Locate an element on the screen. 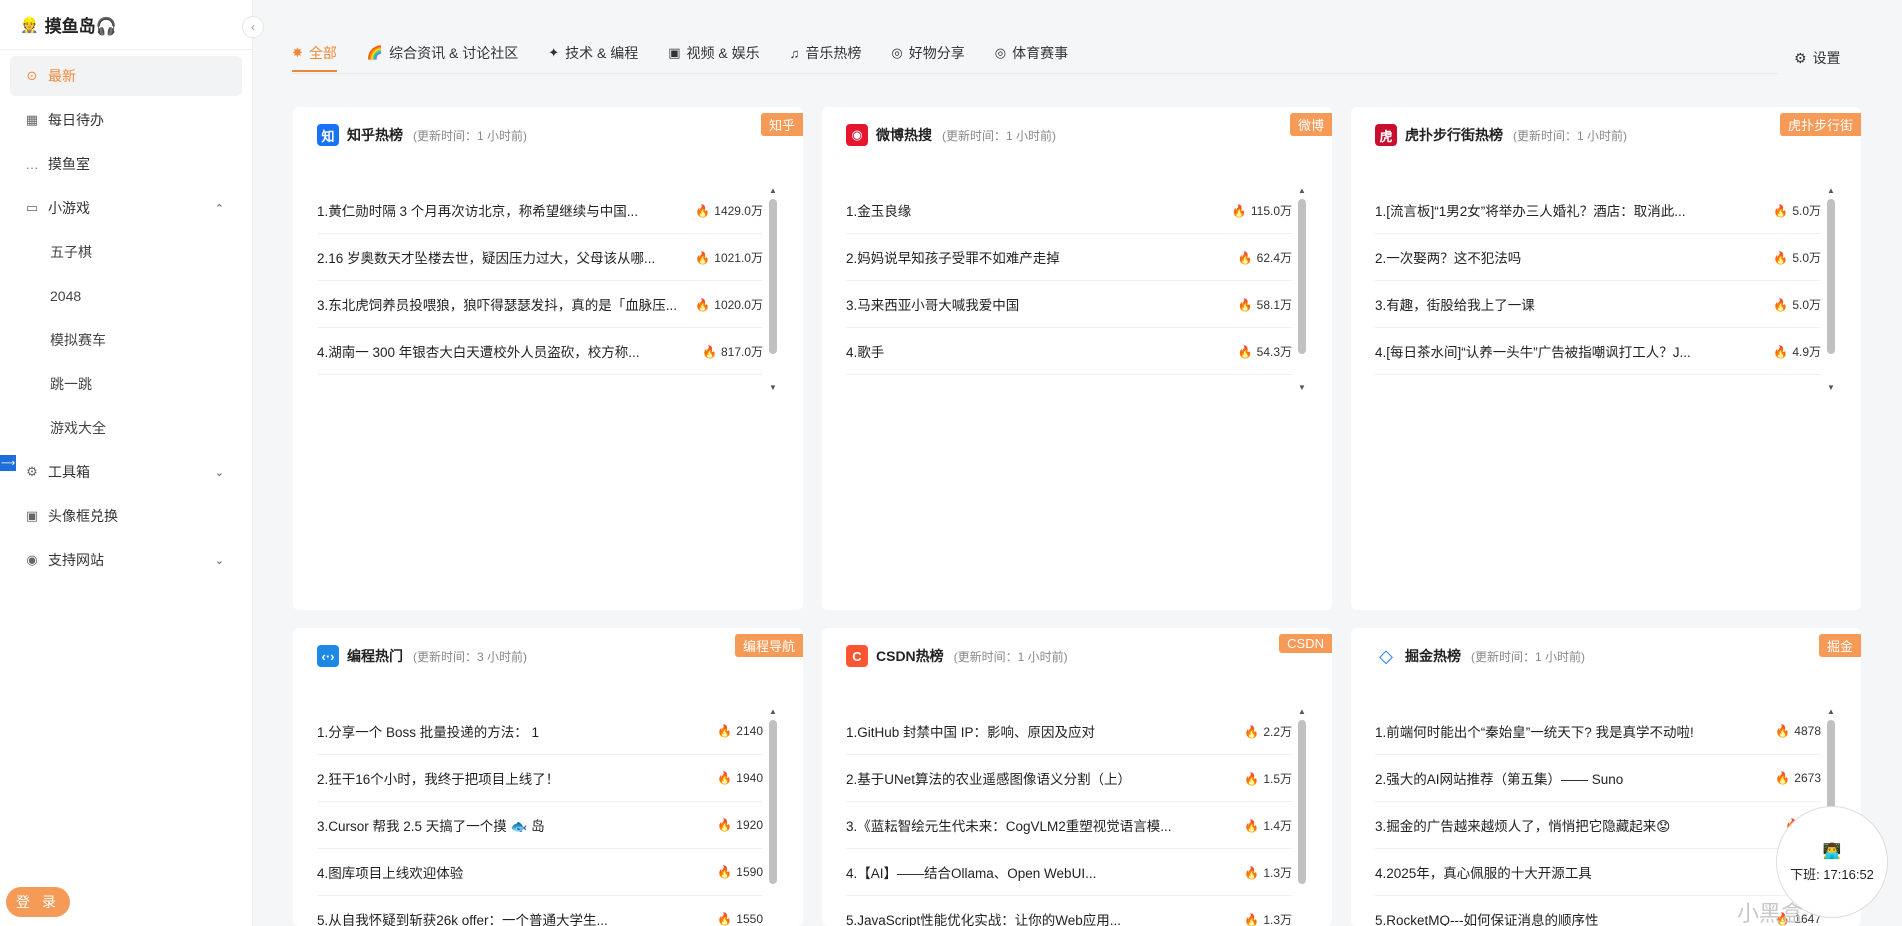 This screenshot has height=926, width=1902. item-title: 3.马来西亚小哥大喊我爱中国 is located at coordinates (1042, 304).